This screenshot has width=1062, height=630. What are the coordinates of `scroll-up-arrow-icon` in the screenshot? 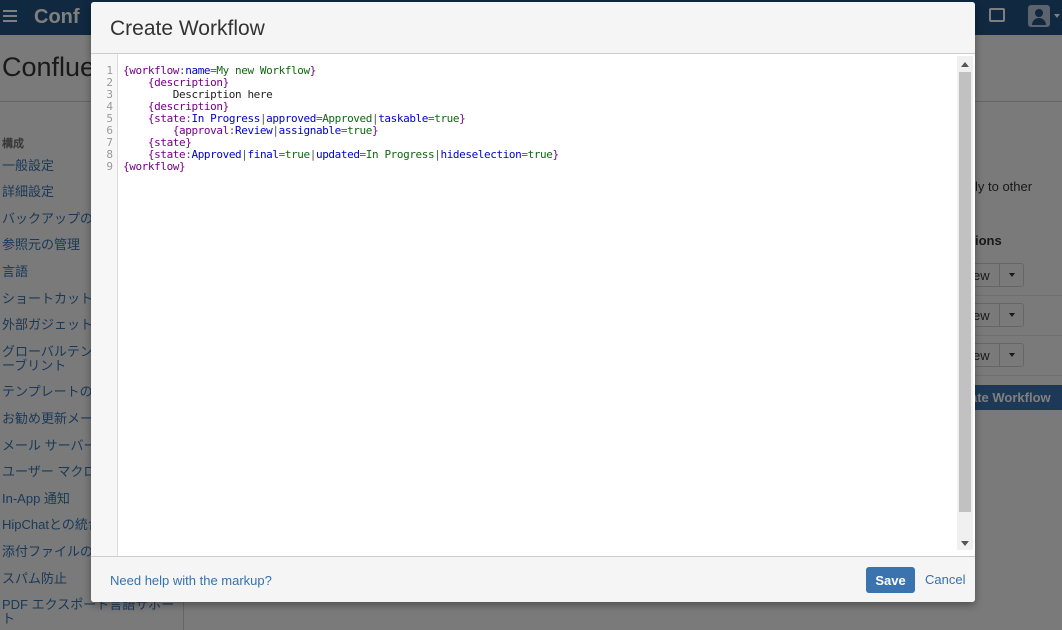 It's located at (965, 64).